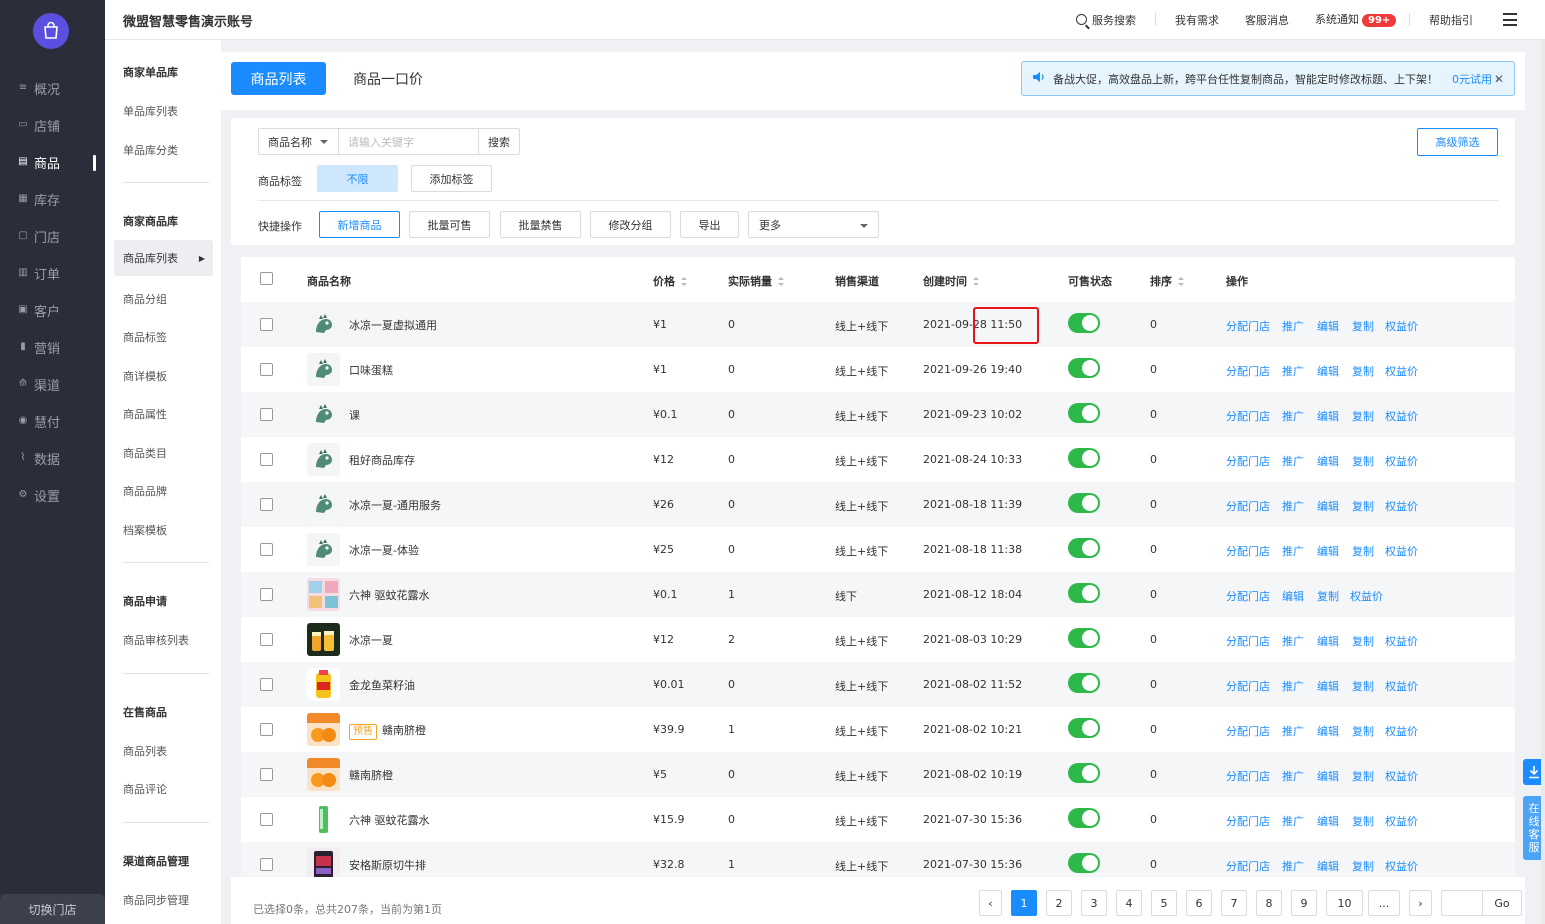  What do you see at coordinates (1024, 903) in the screenshot?
I see `page-button: 1` at bounding box center [1024, 903].